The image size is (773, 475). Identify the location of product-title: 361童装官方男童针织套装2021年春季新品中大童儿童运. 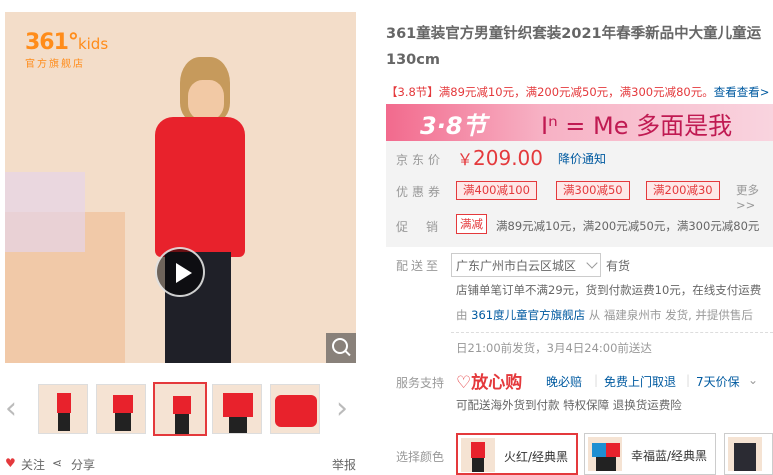
(574, 34).